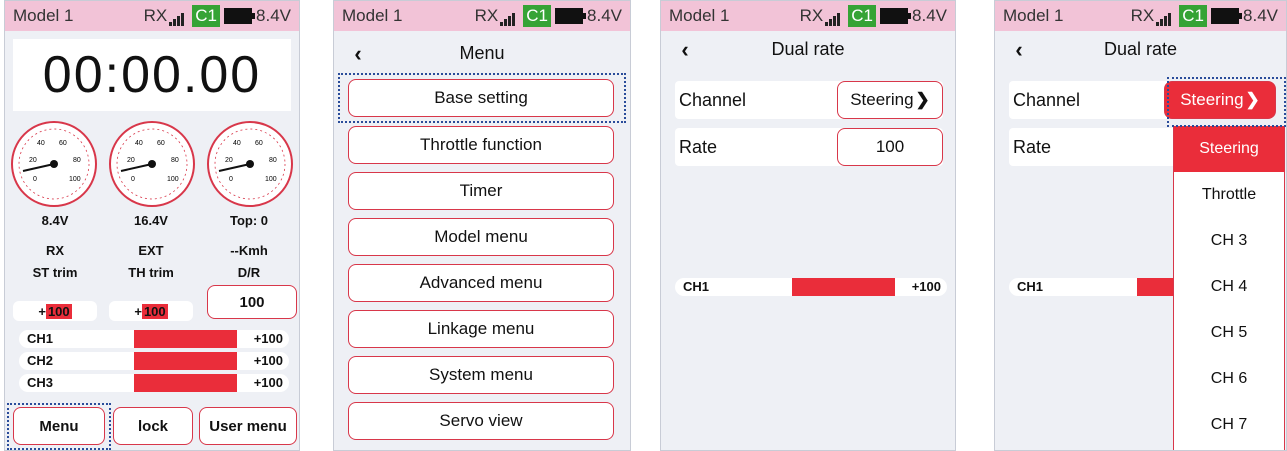 The image size is (1287, 451). What do you see at coordinates (55, 311) in the screenshot?
I see `st-trim-value: +100` at bounding box center [55, 311].